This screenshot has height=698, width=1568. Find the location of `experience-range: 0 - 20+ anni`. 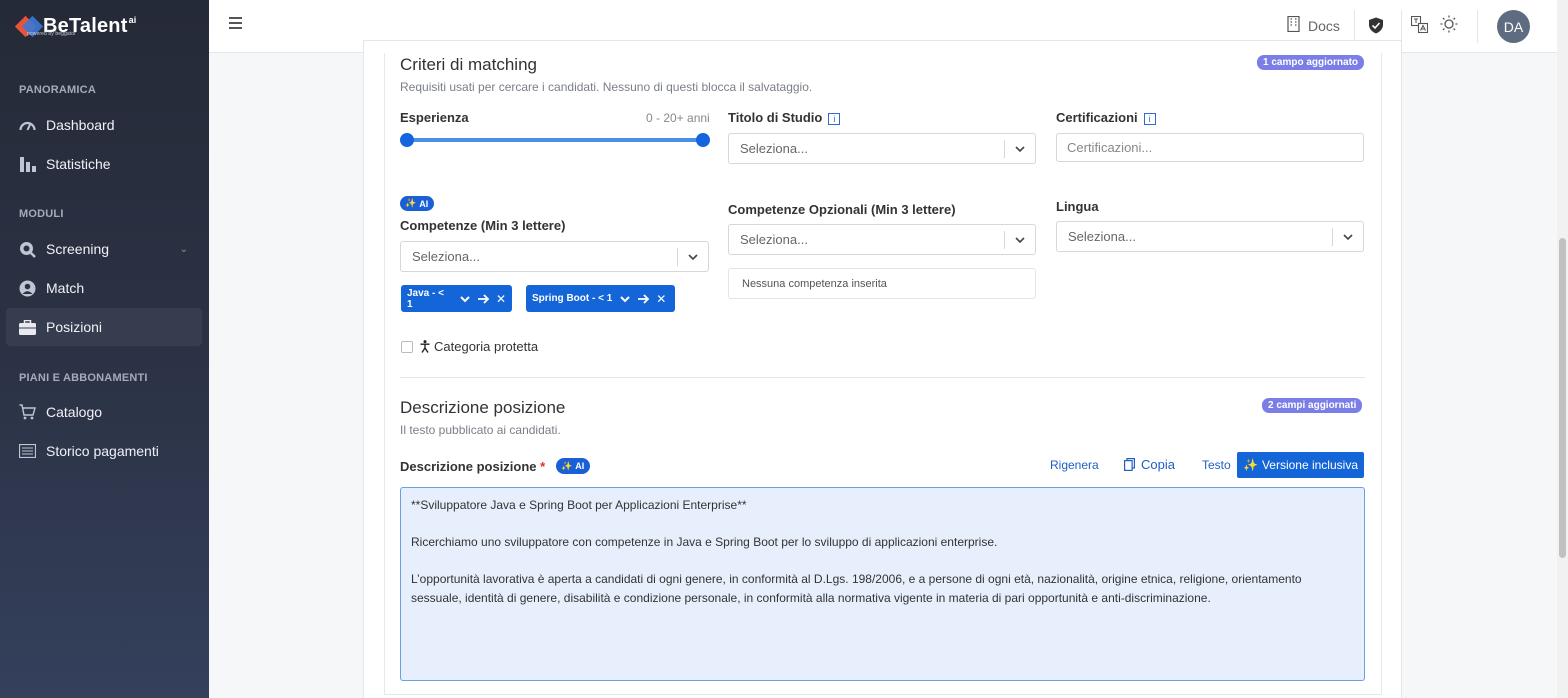

experience-range: 0 - 20+ anni is located at coordinates (678, 118).